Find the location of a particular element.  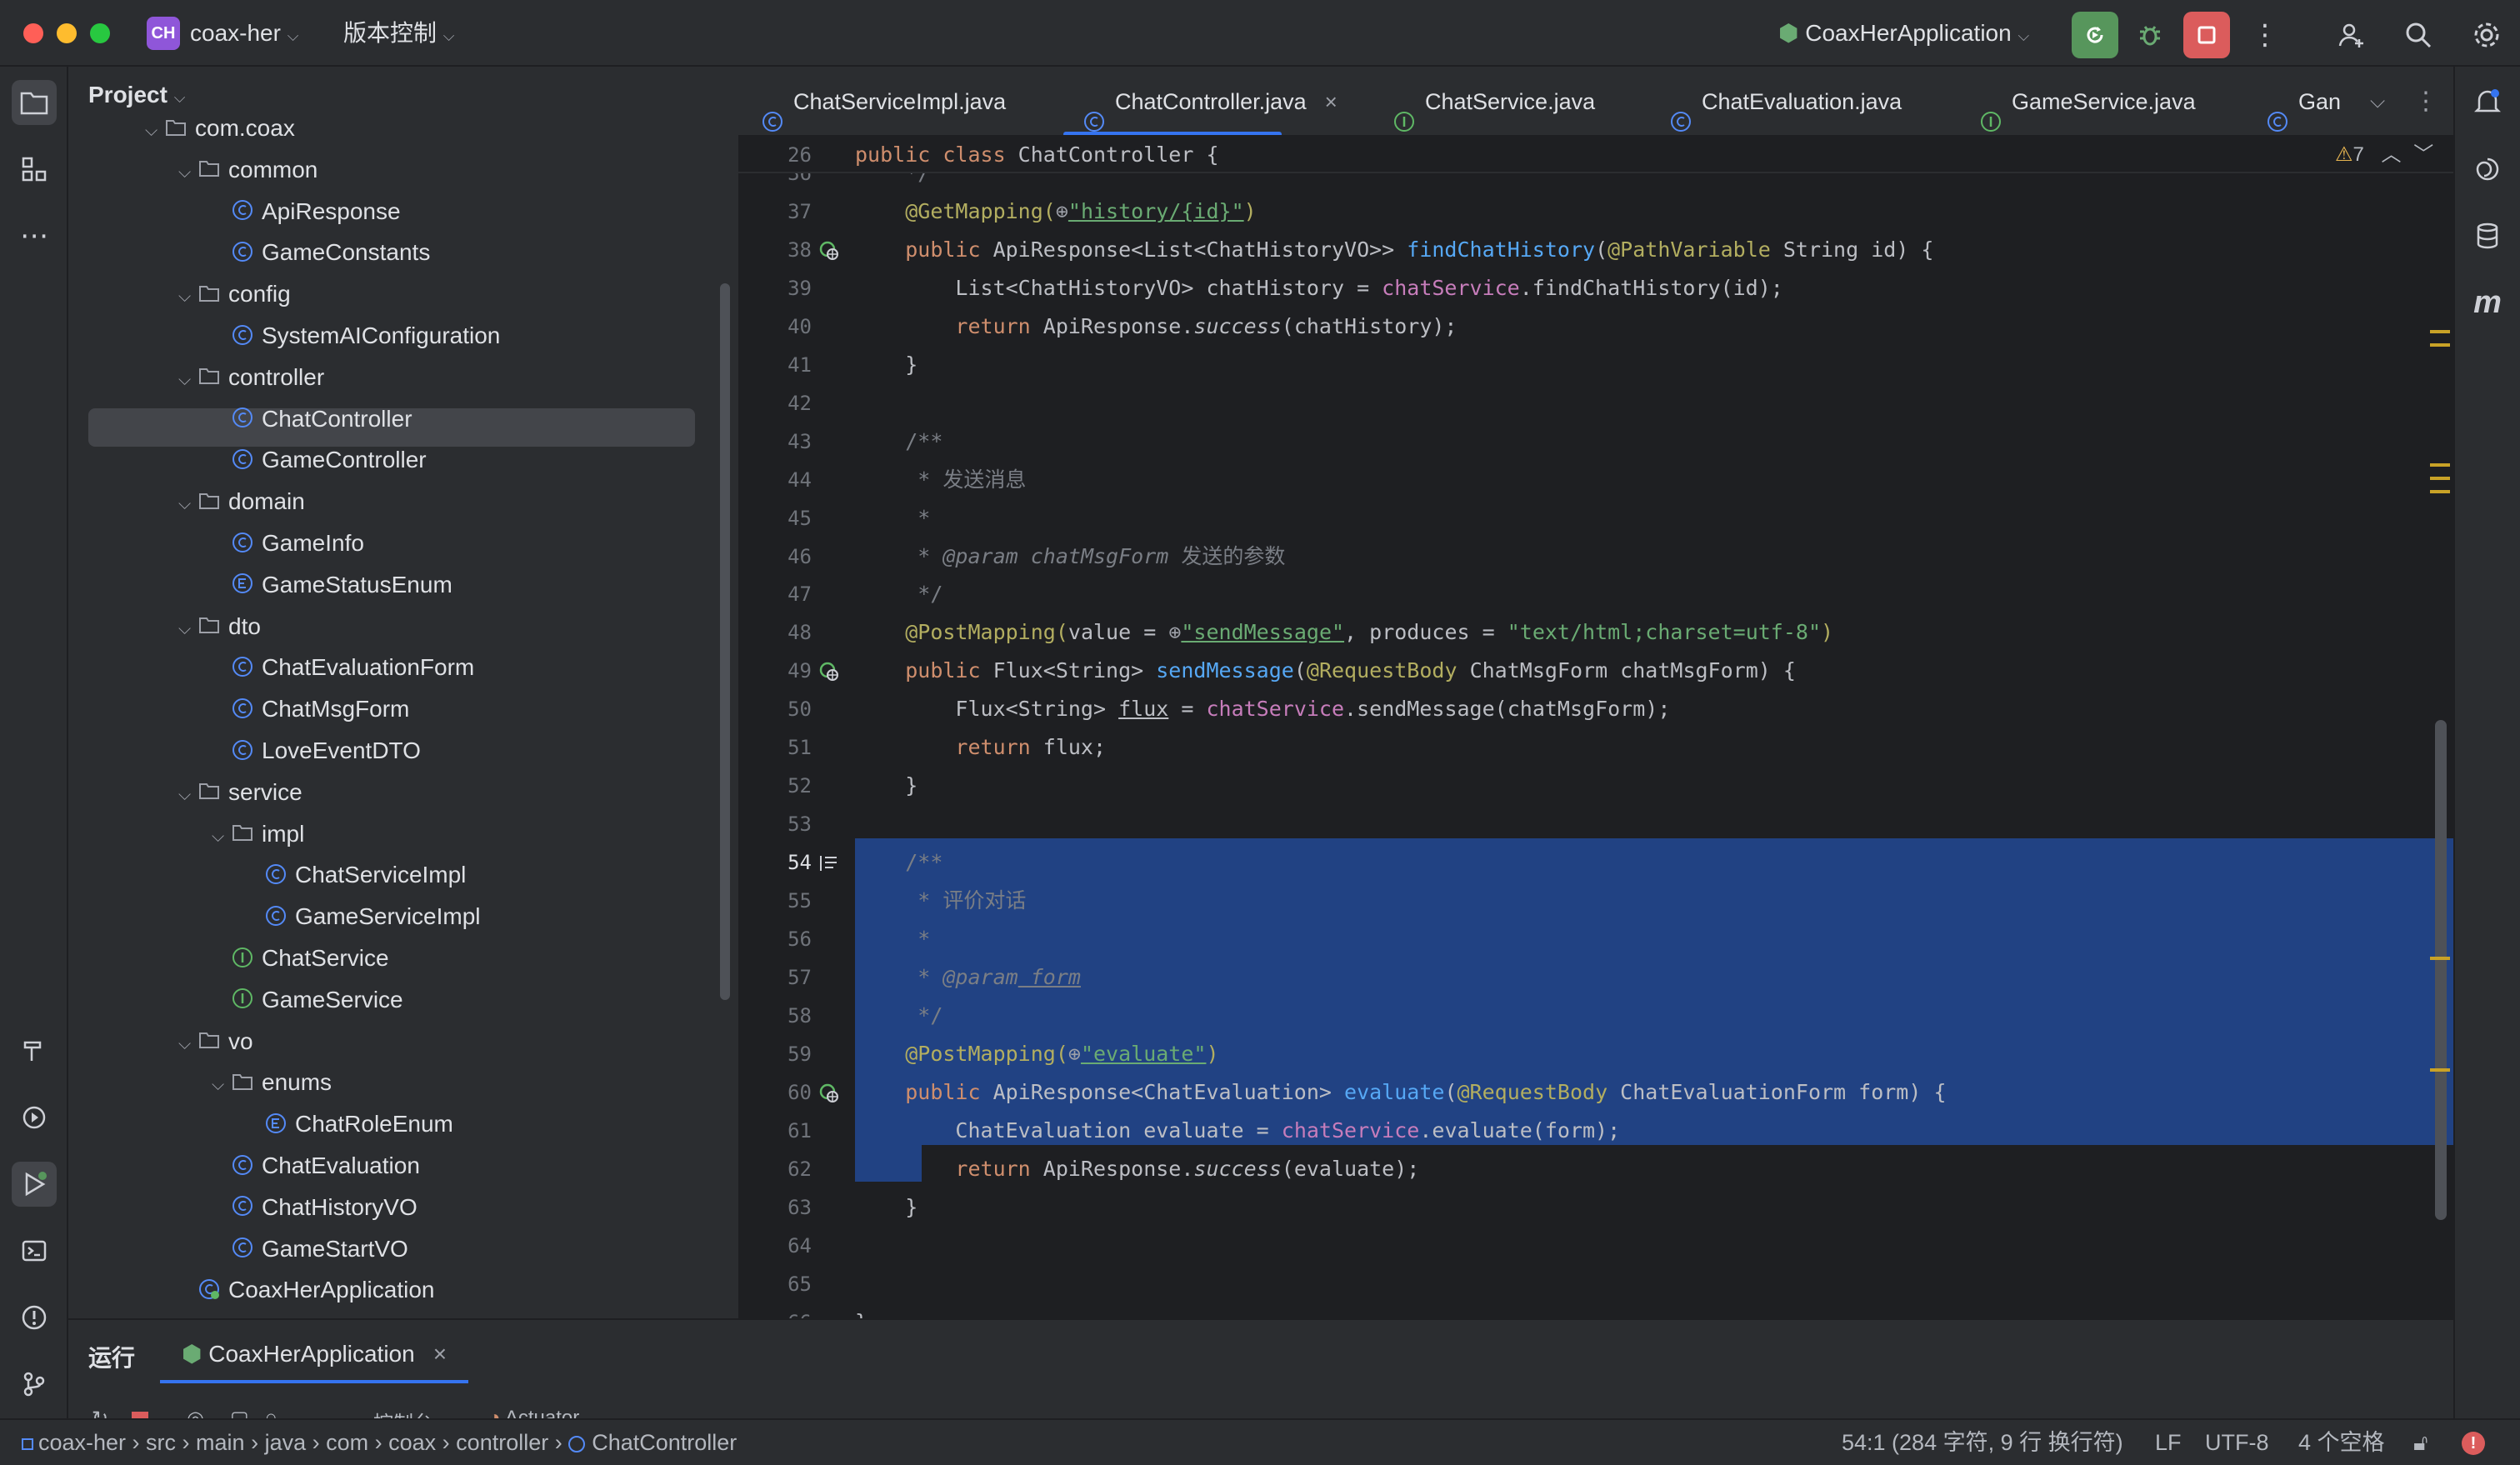

tree-item-resources: ⌵resources is located at coordinates (188, 1315).